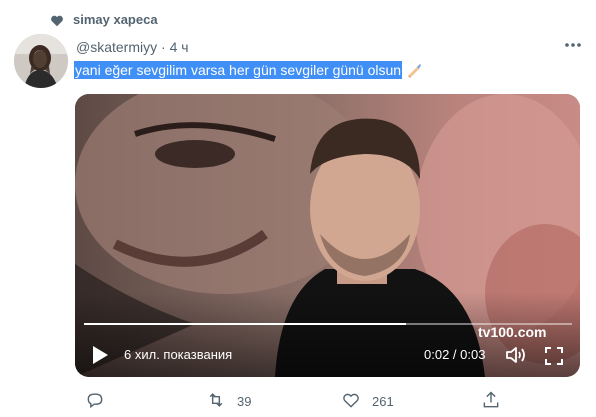  Describe the element at coordinates (491, 400) in the screenshot. I see `share-icon` at that location.